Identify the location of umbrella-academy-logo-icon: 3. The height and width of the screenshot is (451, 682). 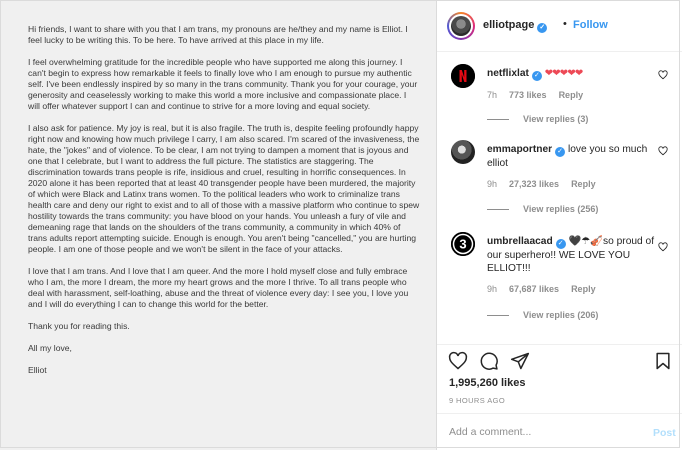
(463, 244).